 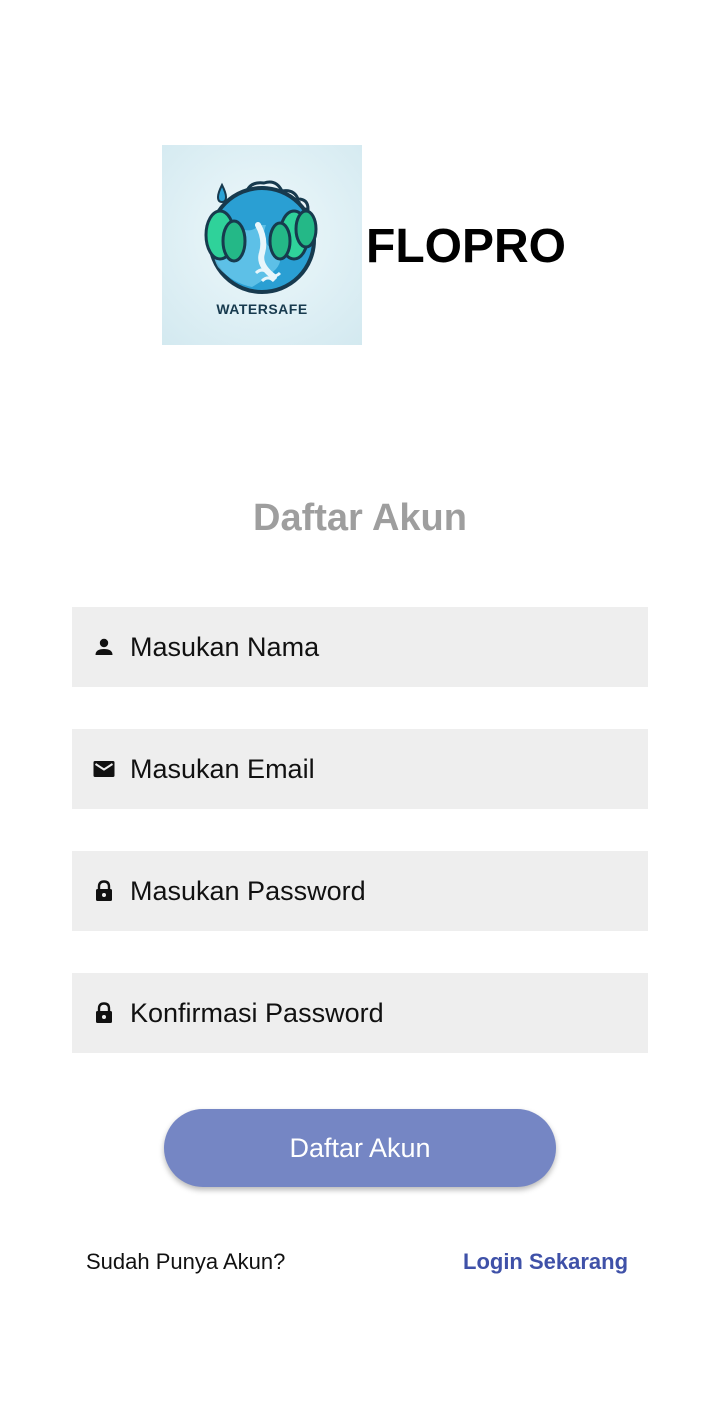 What do you see at coordinates (104, 769) in the screenshot?
I see `mail-icon` at bounding box center [104, 769].